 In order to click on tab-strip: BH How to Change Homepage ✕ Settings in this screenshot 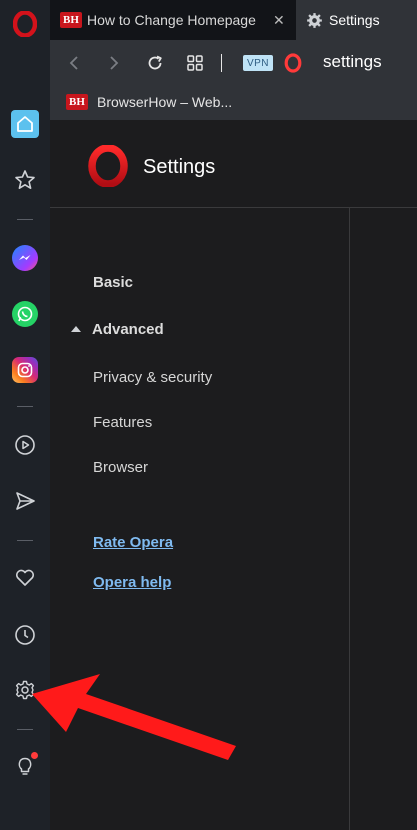, I will do `click(233, 20)`.